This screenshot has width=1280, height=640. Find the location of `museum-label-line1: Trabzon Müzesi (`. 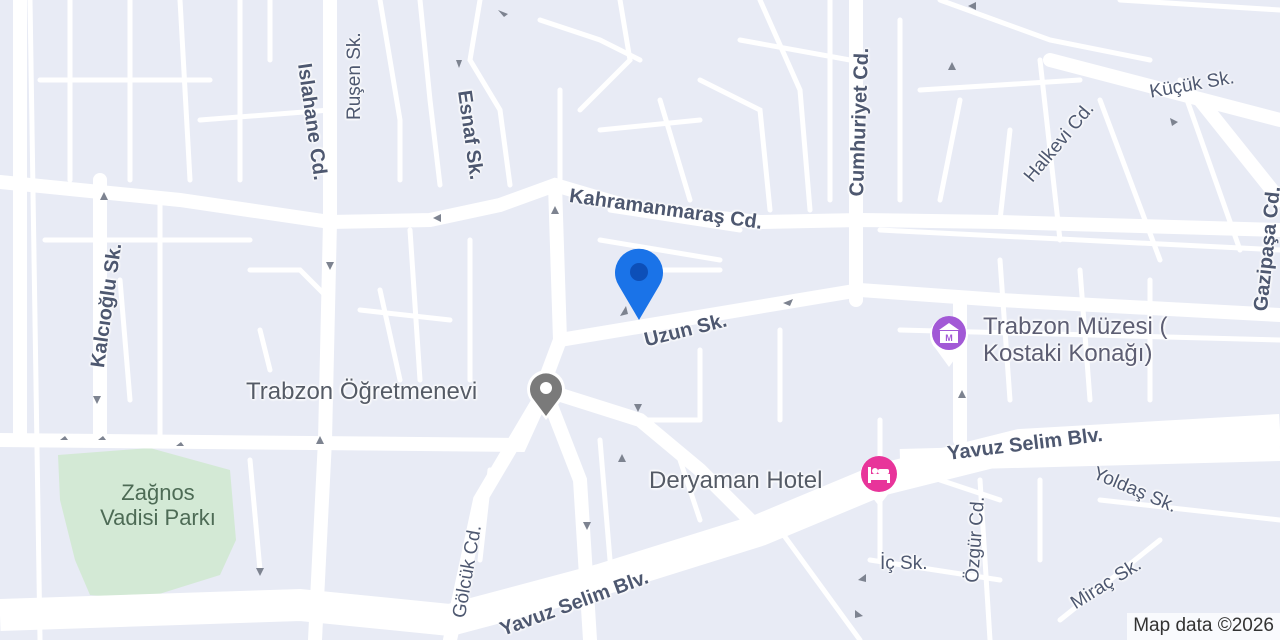

museum-label-line1: Trabzon Müzesi ( is located at coordinates (1075, 326).